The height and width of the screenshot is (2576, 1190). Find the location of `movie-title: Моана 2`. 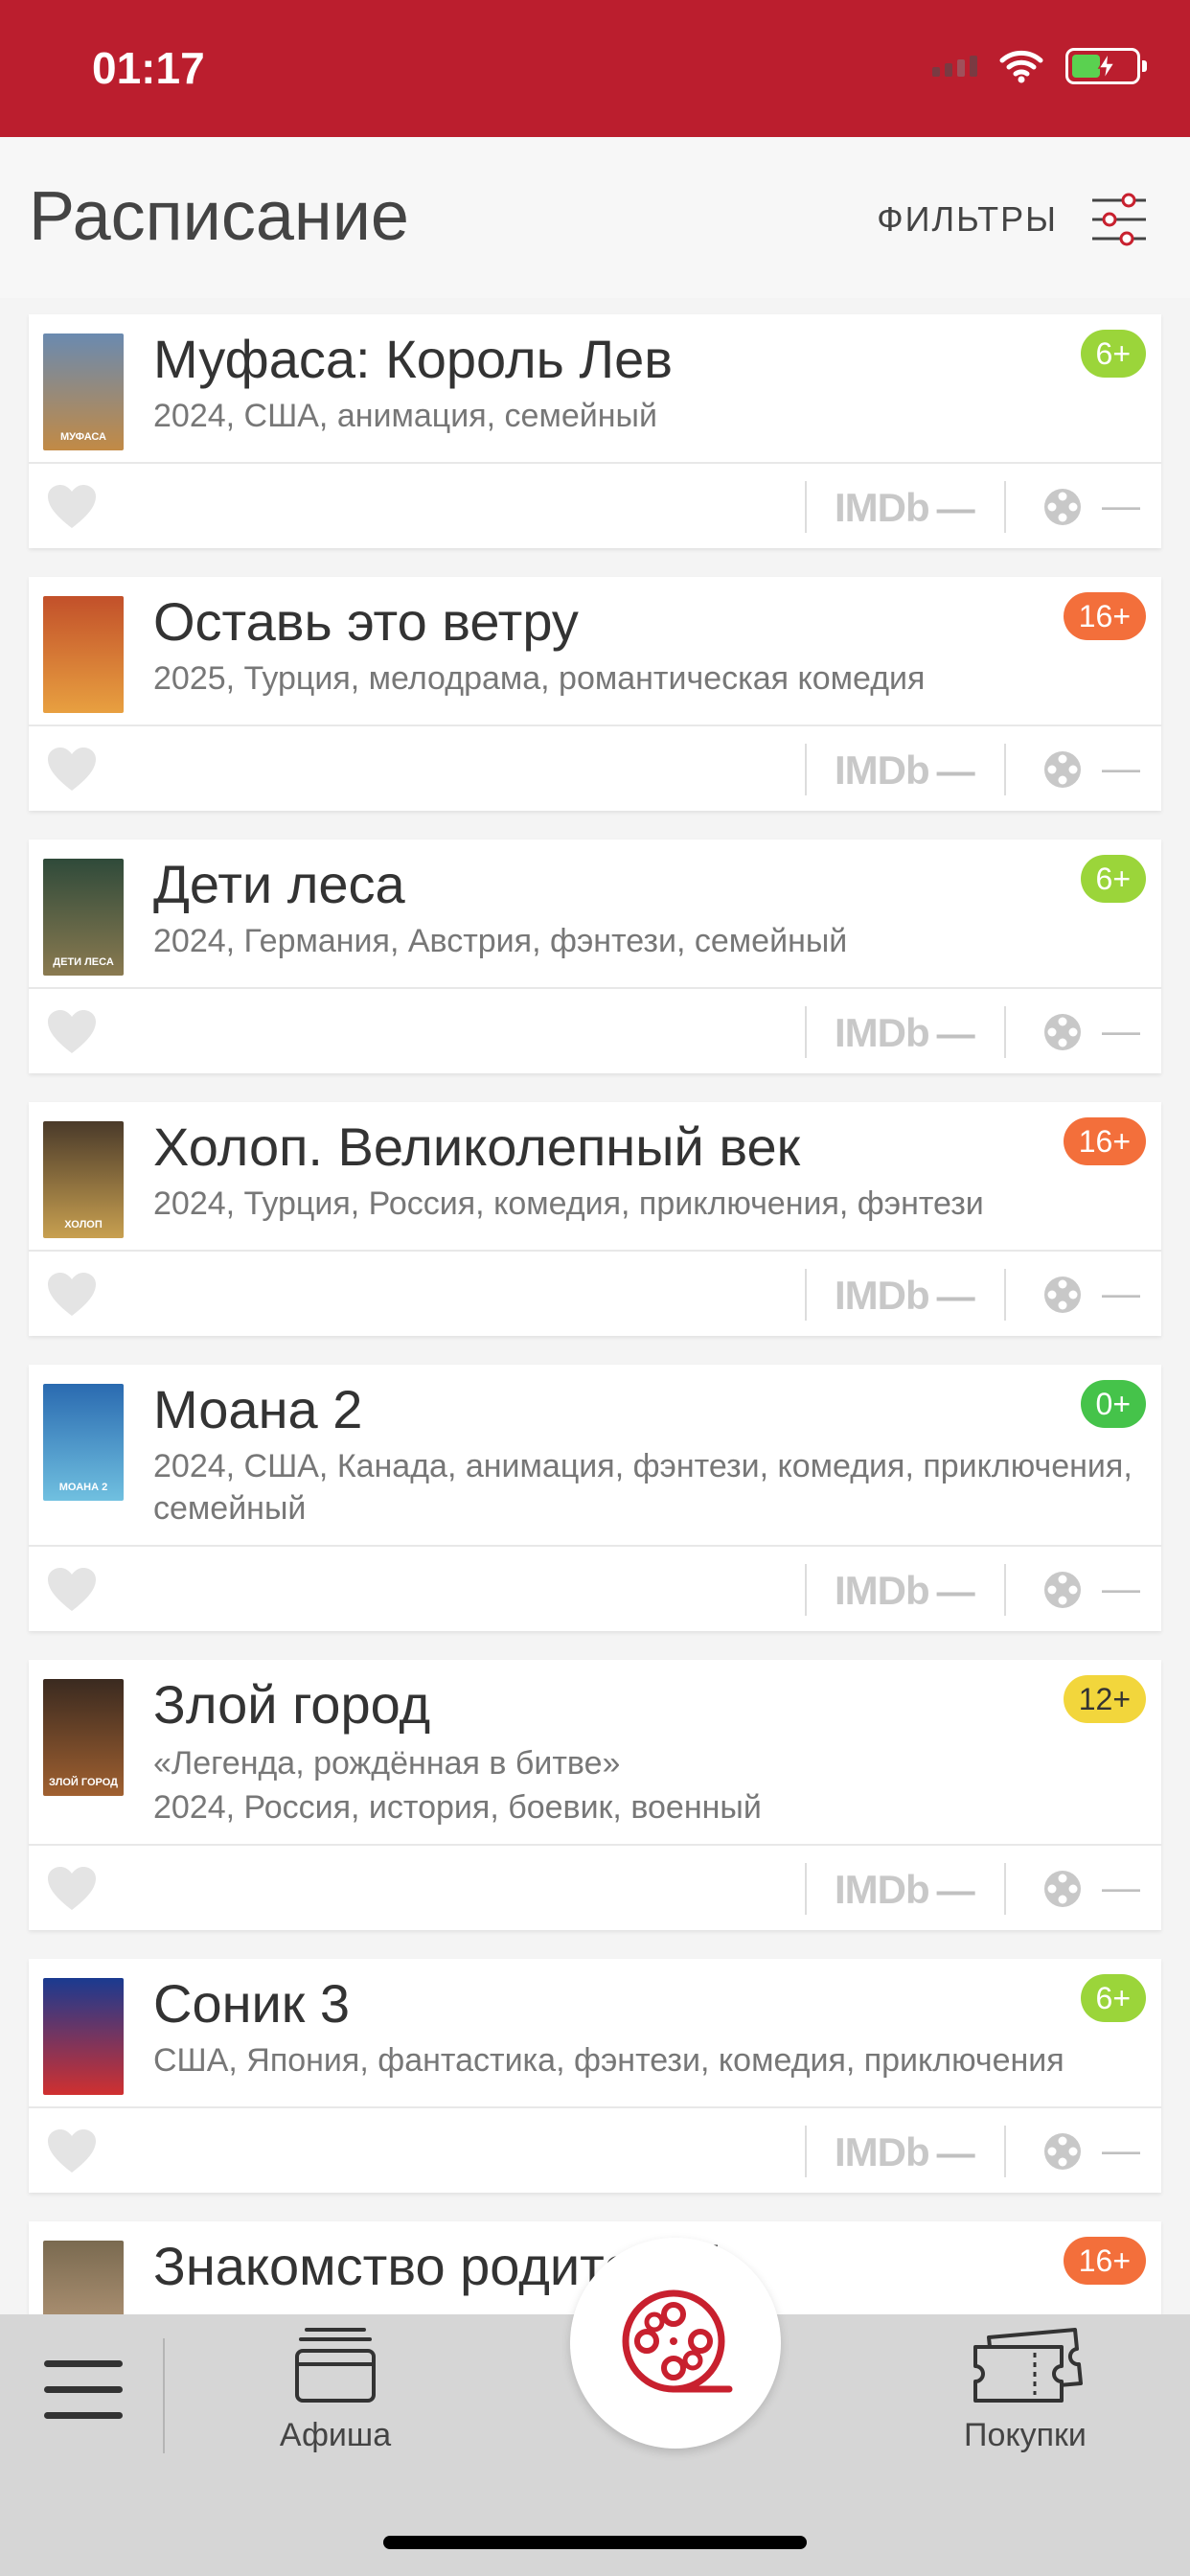

movie-title: Моана 2 is located at coordinates (258, 1409).